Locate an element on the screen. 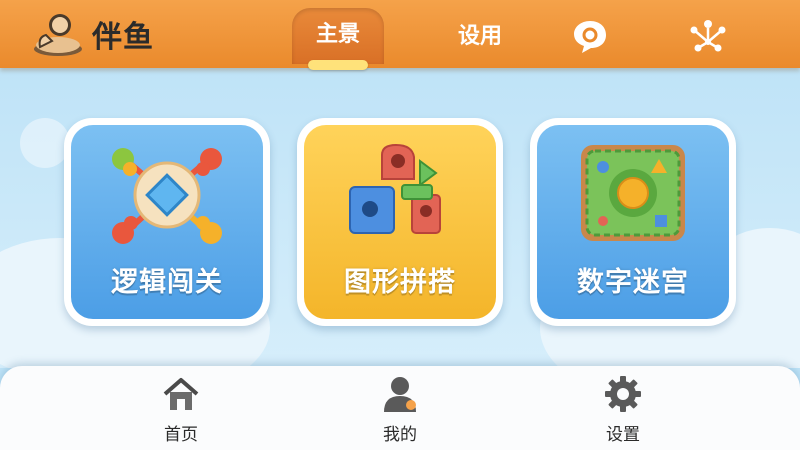 Image resolution: width=800 pixels, height=450 pixels. tab-home: 主景 is located at coordinates (338, 39).